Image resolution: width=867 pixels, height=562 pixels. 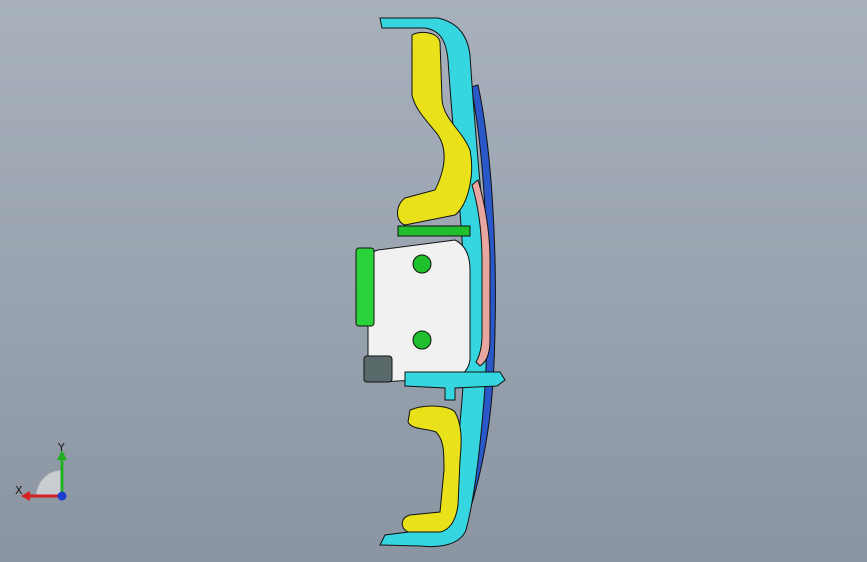 What do you see at coordinates (378, 369) in the screenshot?
I see `actuator-part` at bounding box center [378, 369].